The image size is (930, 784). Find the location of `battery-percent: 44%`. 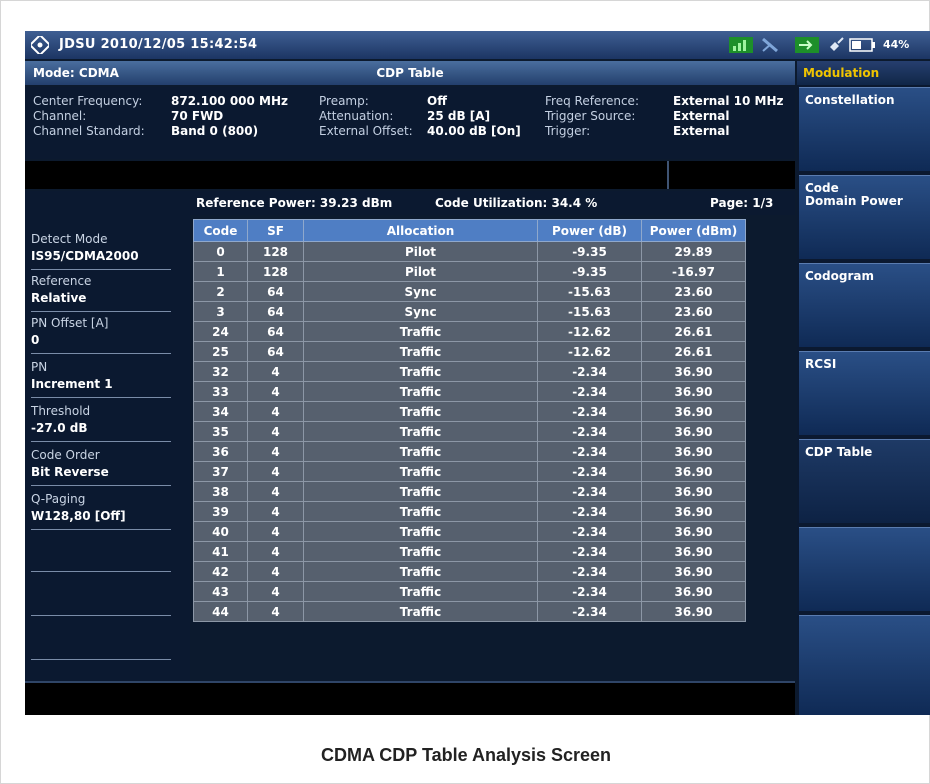

battery-percent: 44% is located at coordinates (896, 44).